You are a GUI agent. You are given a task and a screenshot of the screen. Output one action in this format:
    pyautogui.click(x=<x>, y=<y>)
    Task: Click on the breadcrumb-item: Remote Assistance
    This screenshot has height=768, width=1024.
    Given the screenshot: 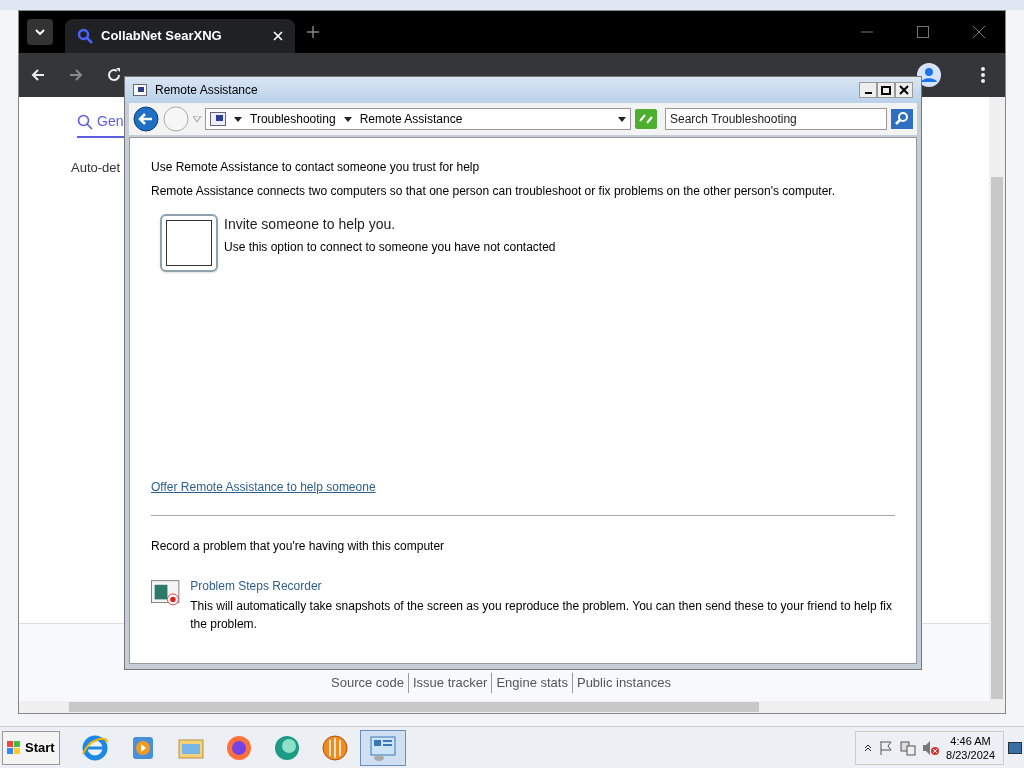 What is the action you would take?
    pyautogui.click(x=411, y=119)
    